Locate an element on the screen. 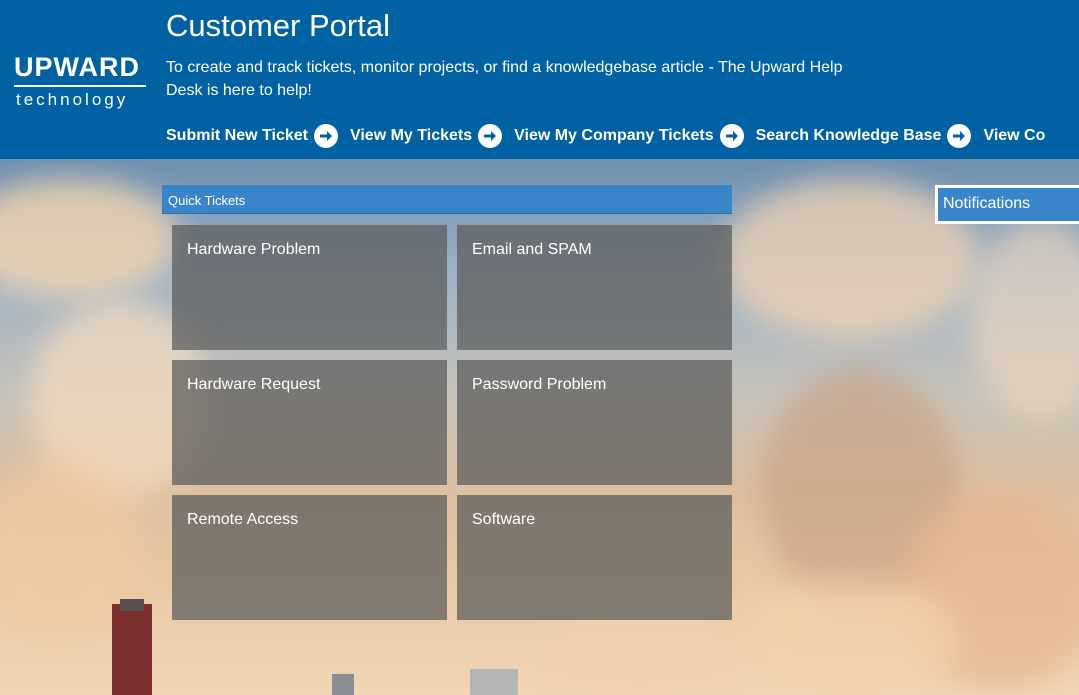 Image resolution: width=1079 pixels, height=695 pixels. nav-search-knowledge-base: Search Knowledge Base is located at coordinates (864, 136).